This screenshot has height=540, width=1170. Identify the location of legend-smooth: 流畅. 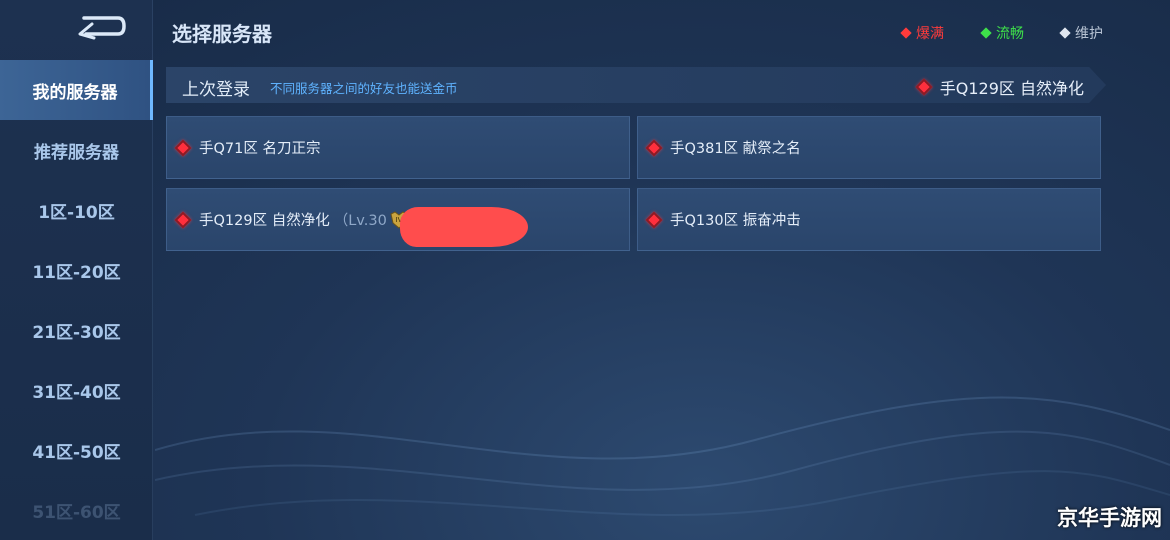
(1002, 33).